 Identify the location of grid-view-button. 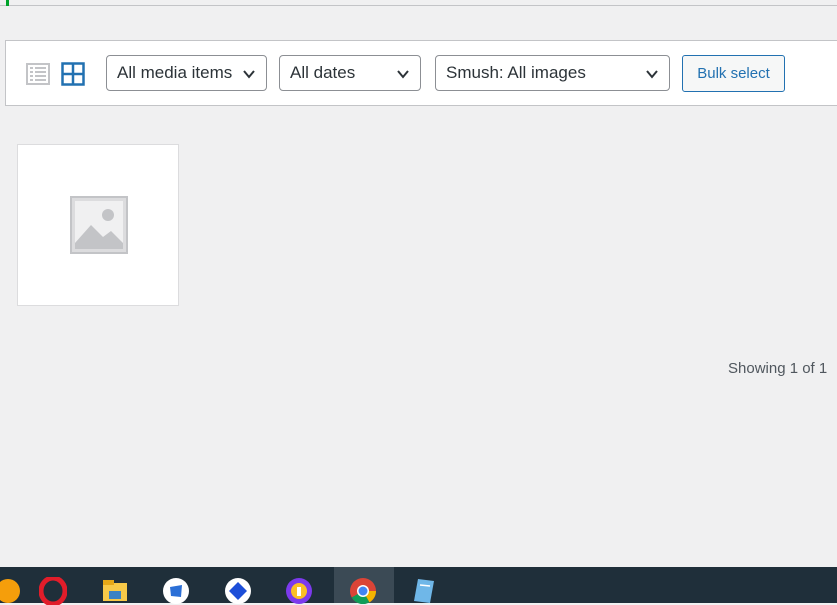
(73, 74).